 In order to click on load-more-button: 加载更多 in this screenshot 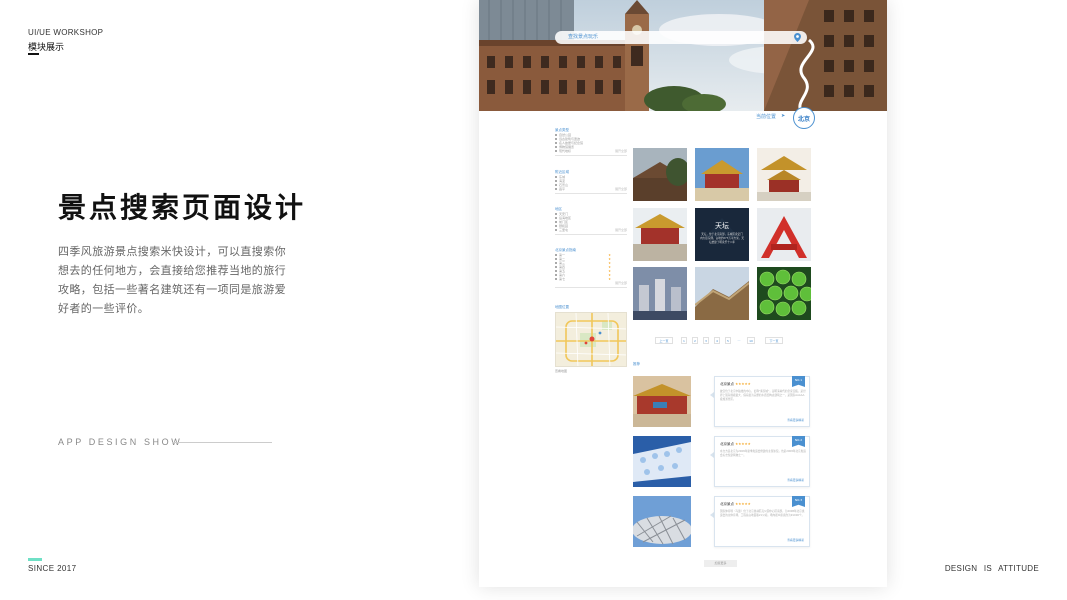, I will do `click(720, 563)`.